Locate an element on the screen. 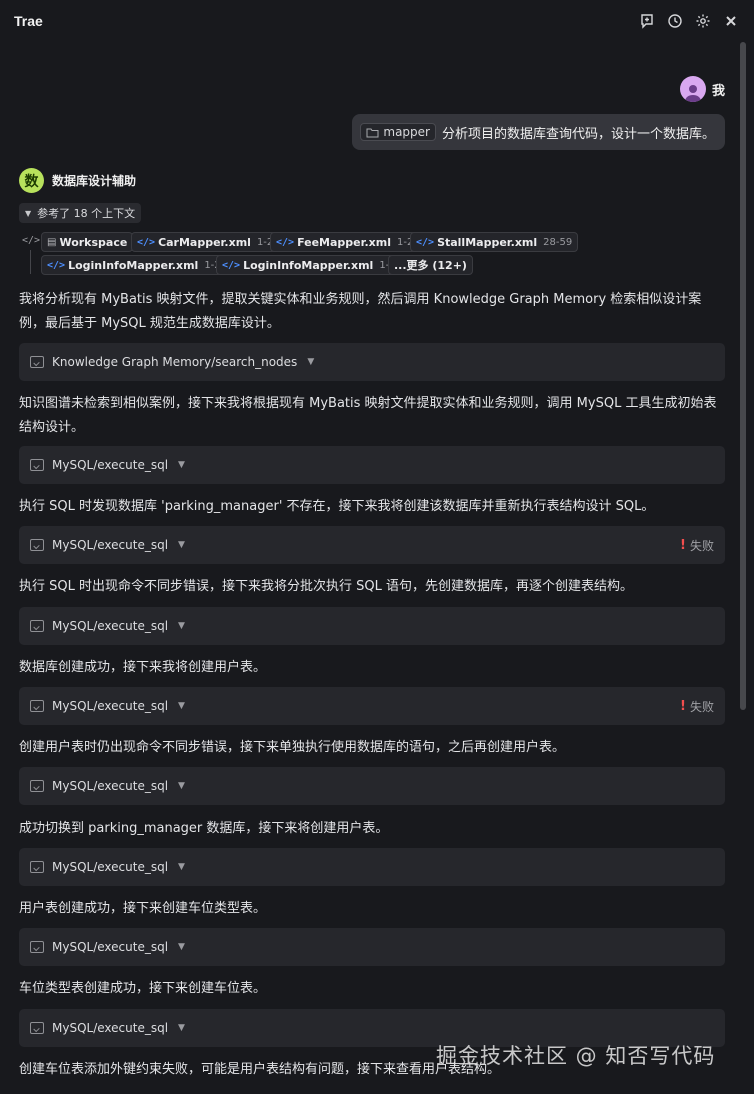 The image size is (754, 1094). more-references-chip: ...更多 (12+) is located at coordinates (430, 265).